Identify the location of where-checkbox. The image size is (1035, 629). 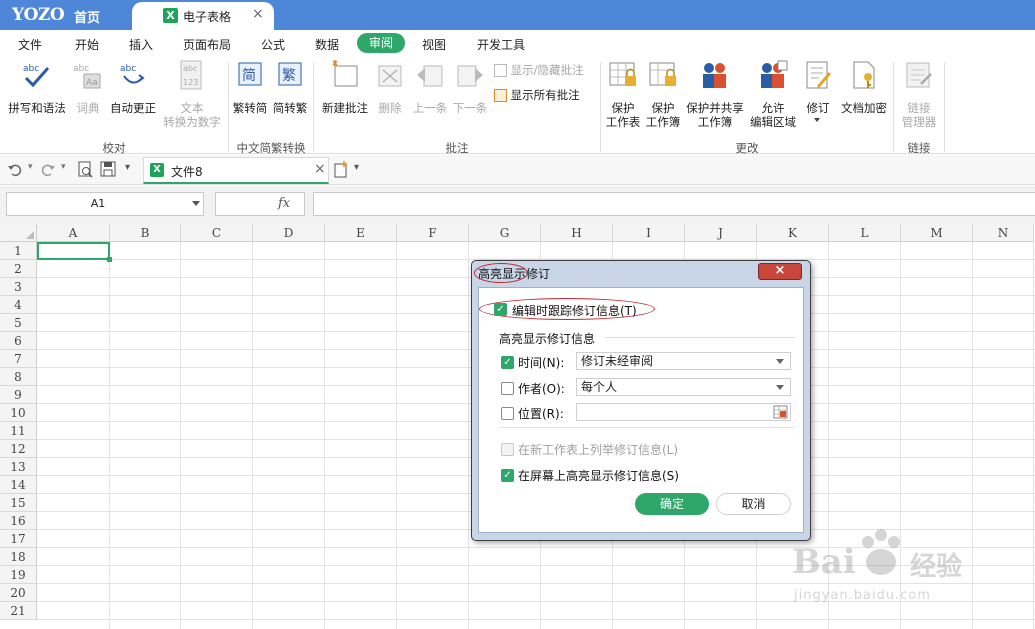
(507, 413).